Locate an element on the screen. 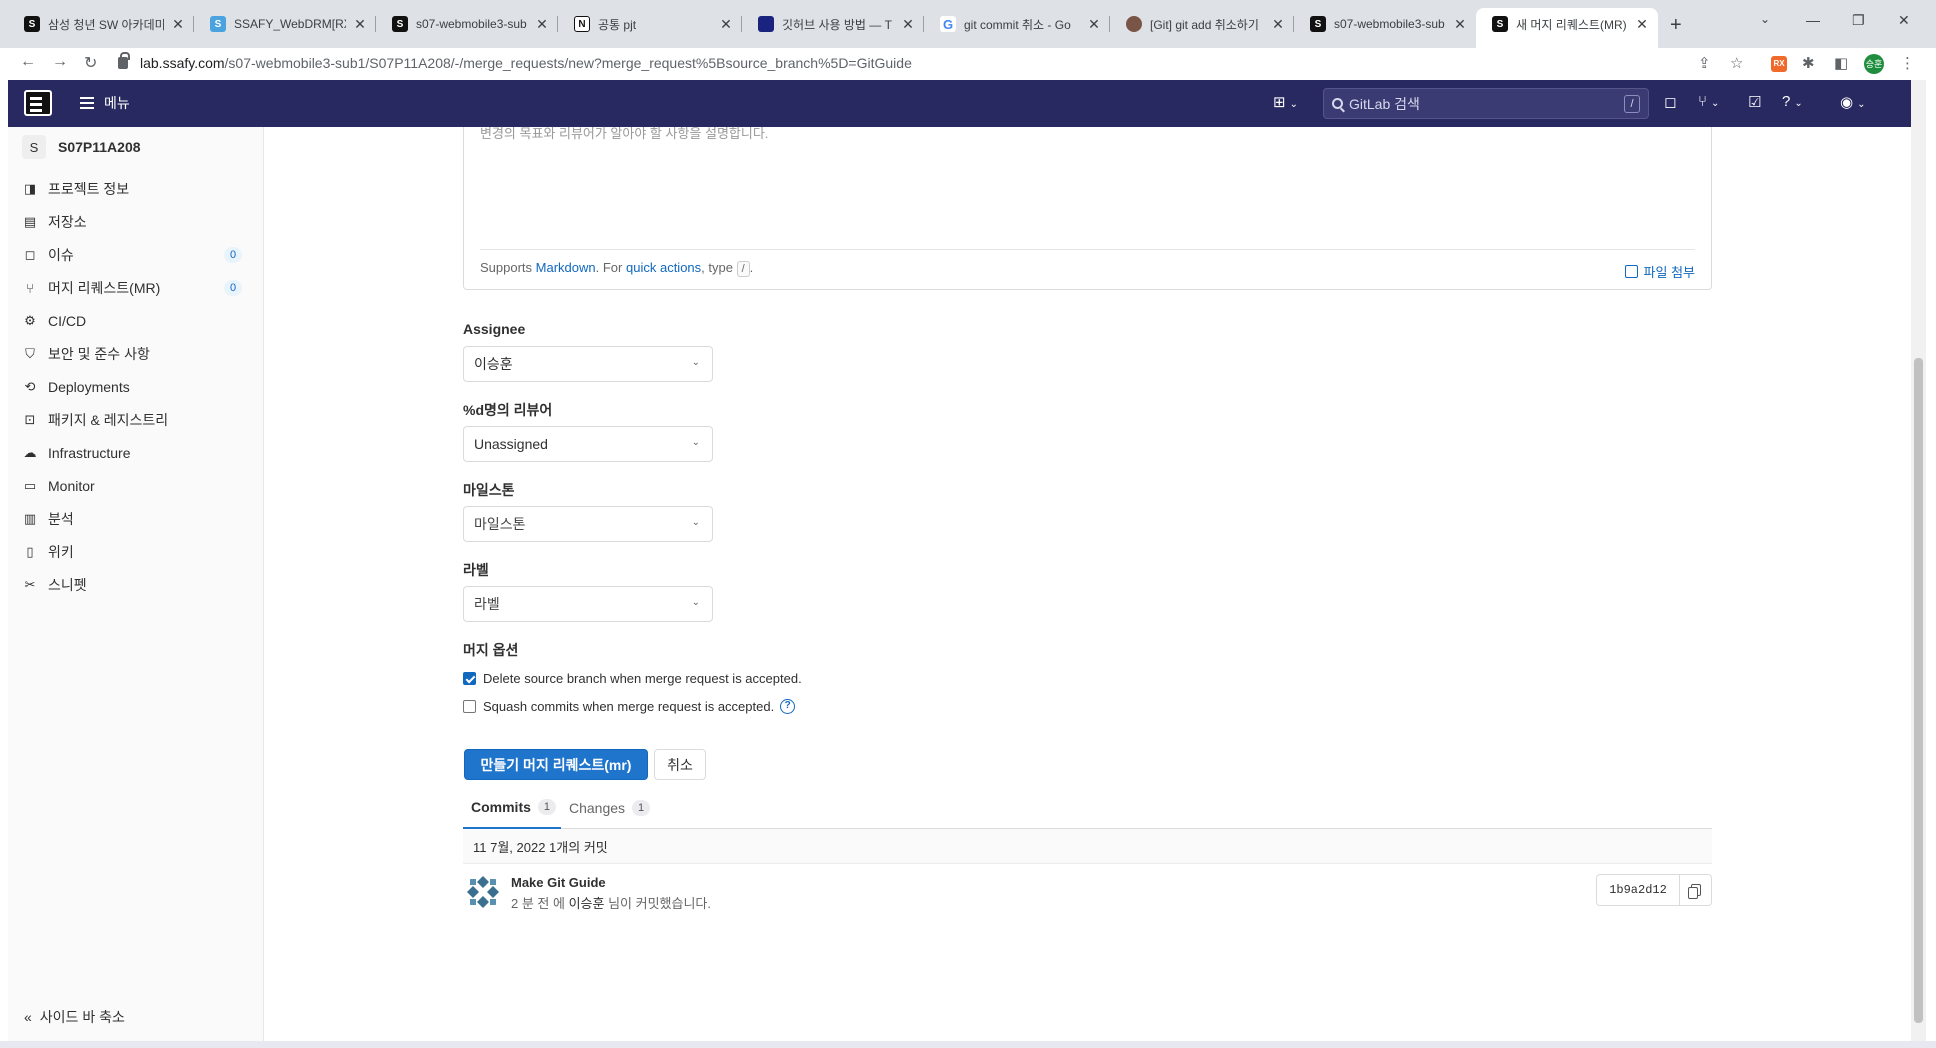  create-new-plus-icon: ⊞ ⌄ is located at coordinates (1285, 102).